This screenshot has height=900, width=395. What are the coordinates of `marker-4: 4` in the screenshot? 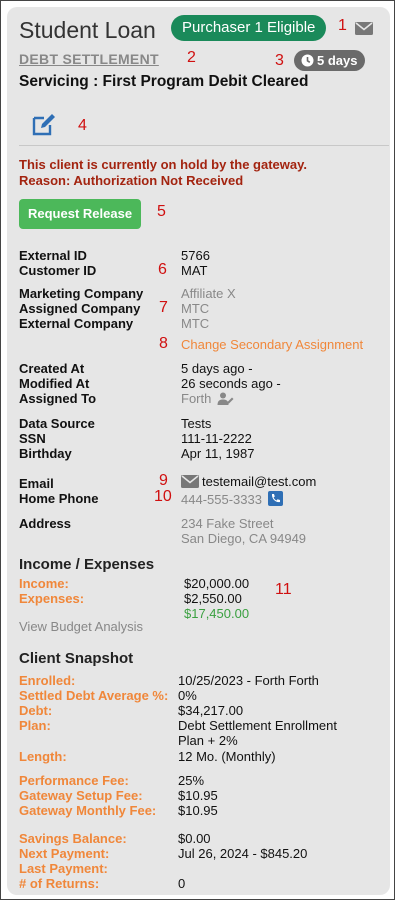 It's located at (82, 125).